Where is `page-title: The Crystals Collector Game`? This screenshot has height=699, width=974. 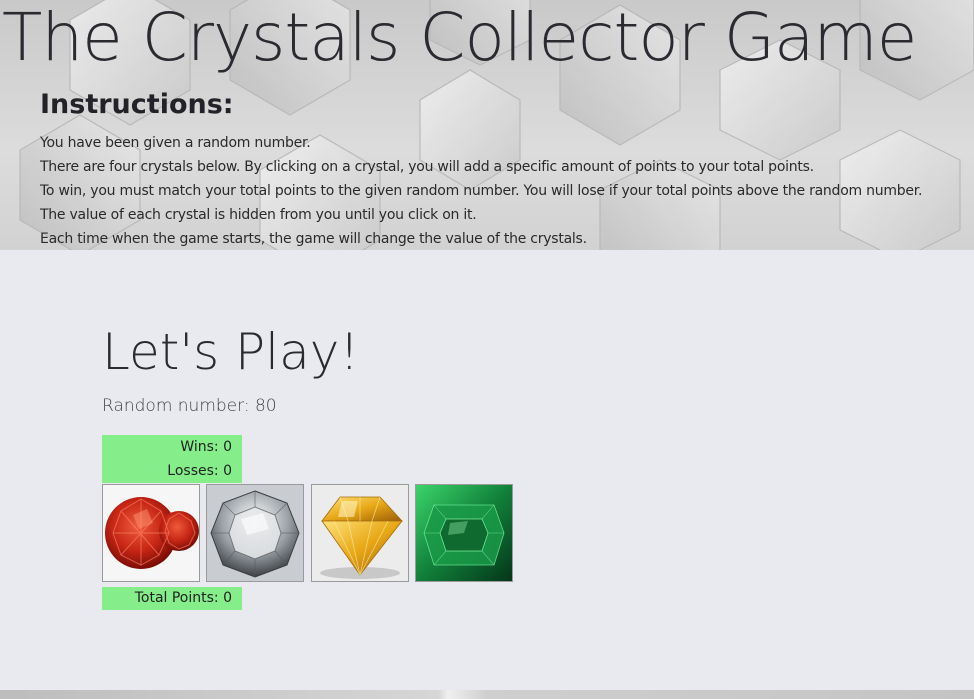 page-title: The Crystals Collector Game is located at coordinates (459, 38).